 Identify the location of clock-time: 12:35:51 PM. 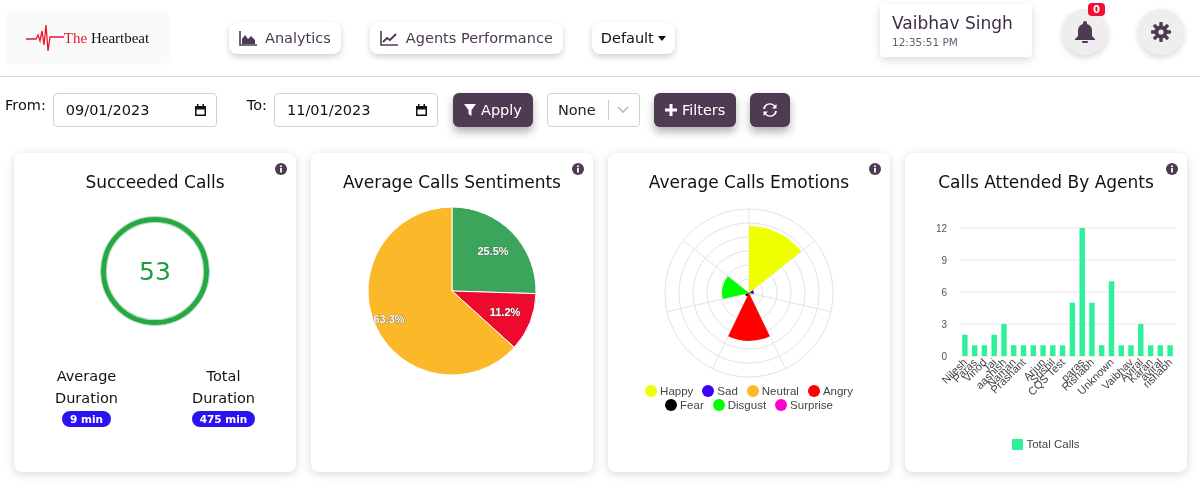
(925, 41).